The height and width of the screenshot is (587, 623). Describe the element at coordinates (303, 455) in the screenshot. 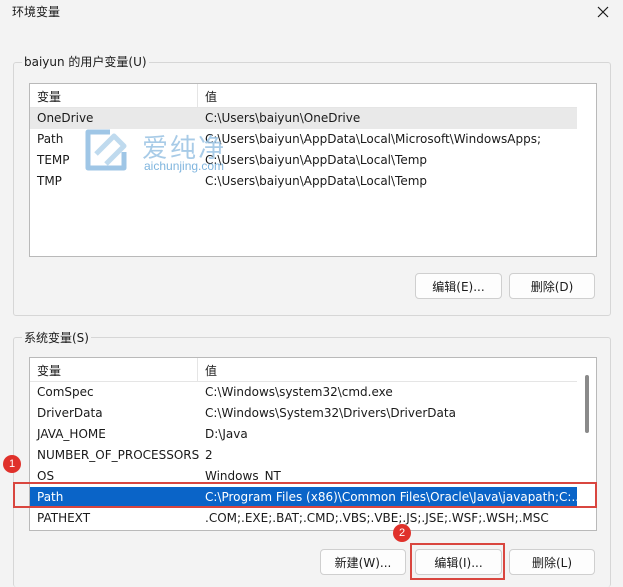

I see `sys-var-row-number-of-processors: NUMBER_OF_PROCESSORS 2` at that location.